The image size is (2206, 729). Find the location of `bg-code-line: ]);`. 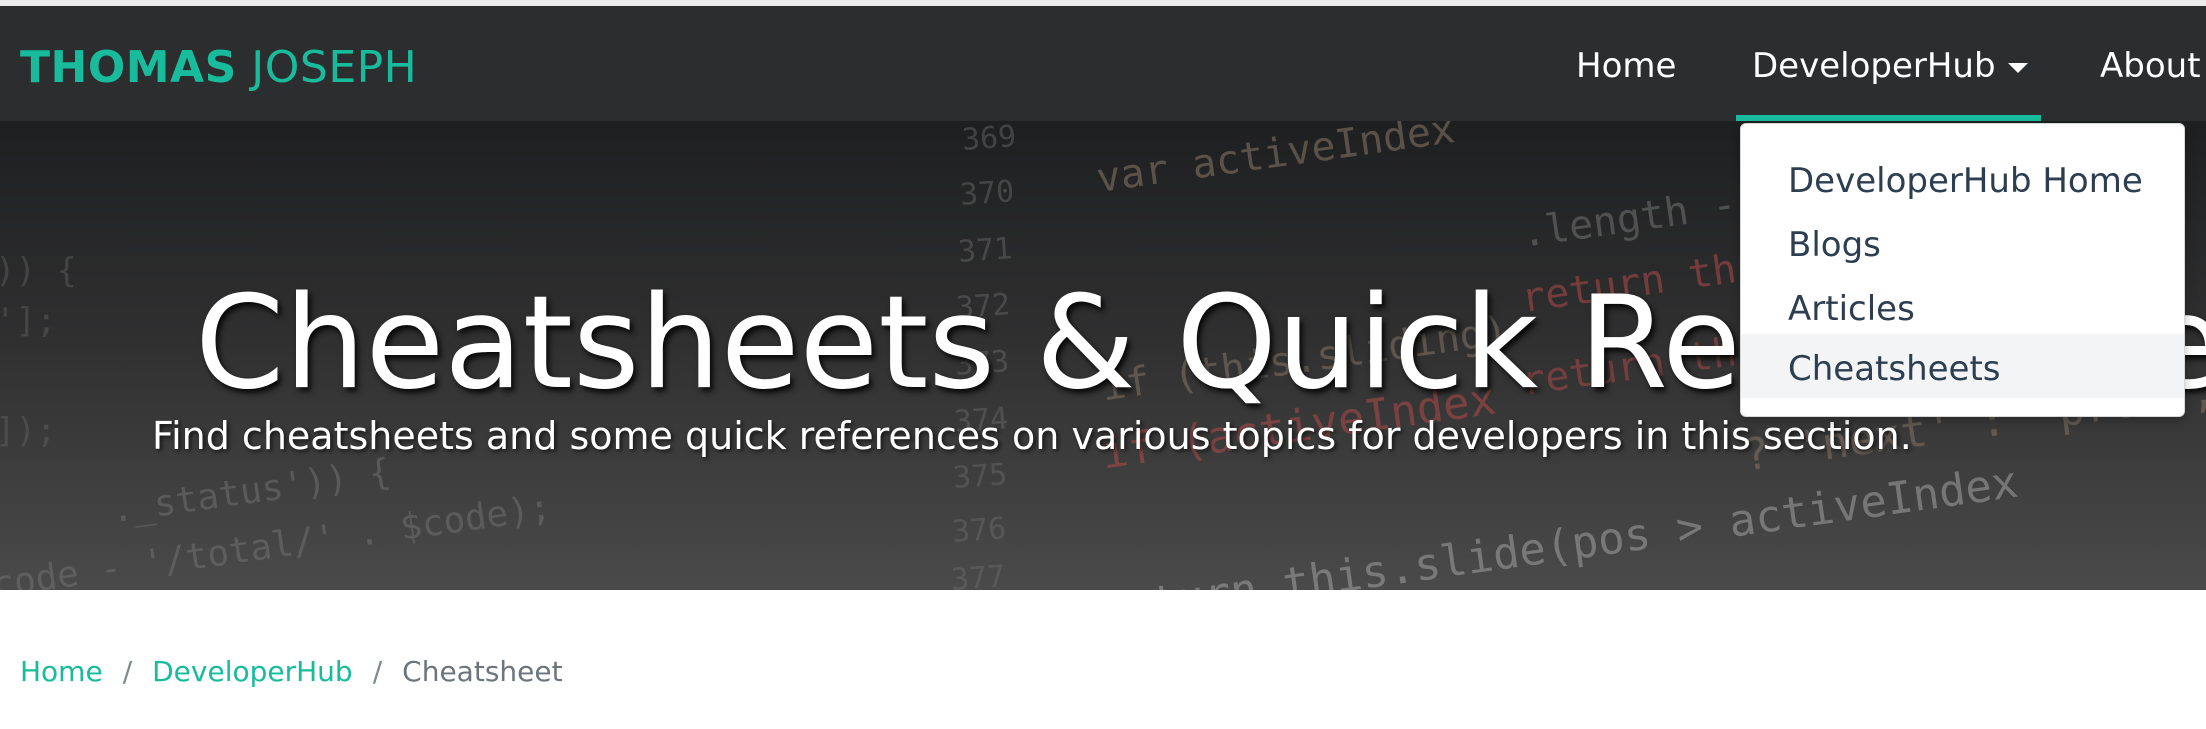

bg-code-line: ]); is located at coordinates (28, 431).